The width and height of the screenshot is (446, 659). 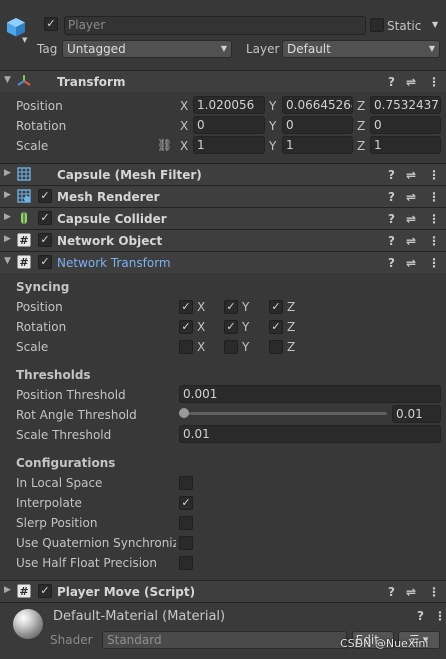 What do you see at coordinates (186, 503) in the screenshot?
I see `interpolate-checkbox: ✓` at bounding box center [186, 503].